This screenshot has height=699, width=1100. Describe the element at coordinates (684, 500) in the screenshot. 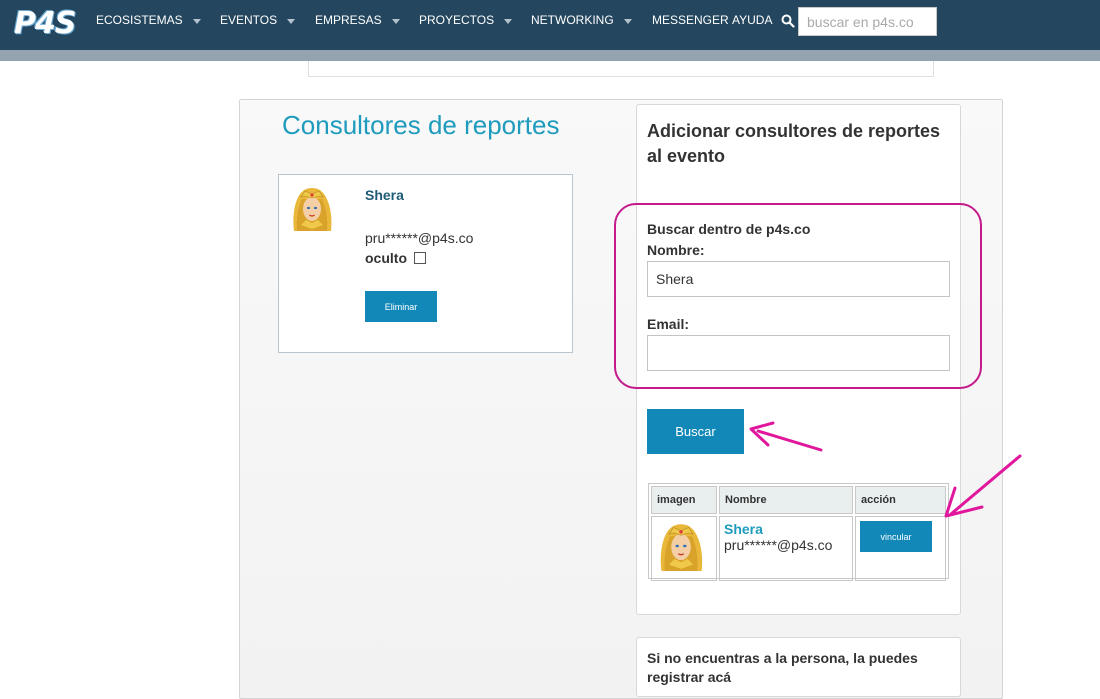

I see `header-image: imagen` at that location.